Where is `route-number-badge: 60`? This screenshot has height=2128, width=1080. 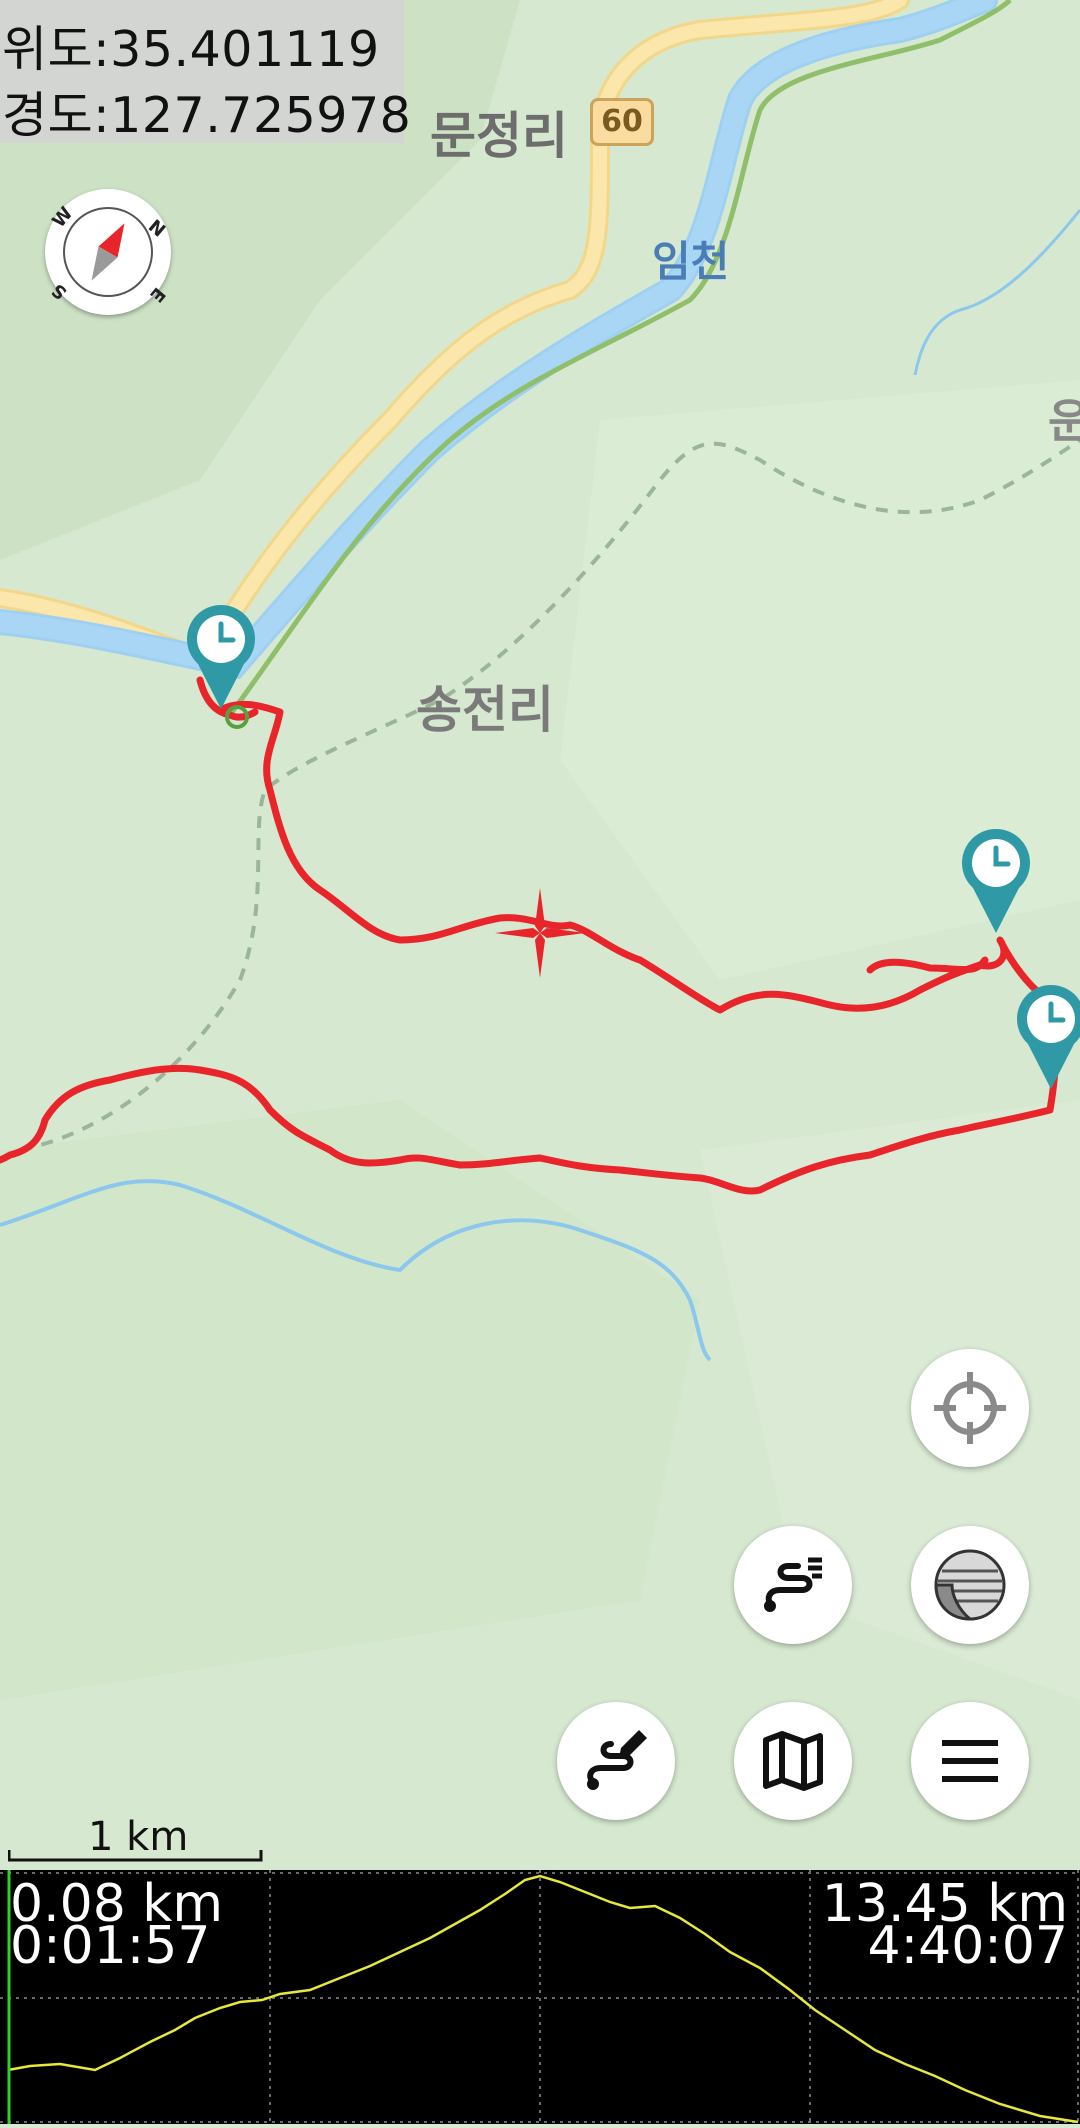
route-number-badge: 60 is located at coordinates (622, 122).